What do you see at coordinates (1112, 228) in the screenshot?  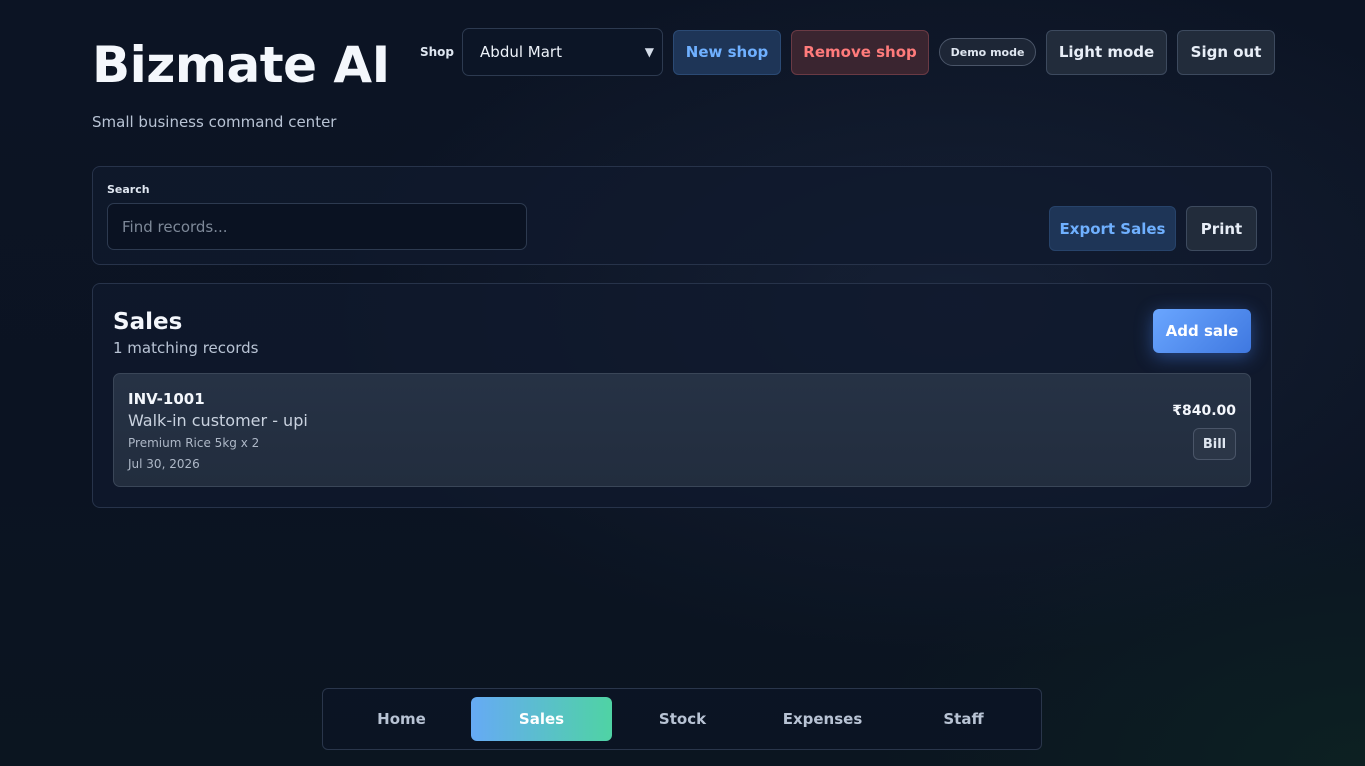 I see `export-sales-button: Export Sales` at bounding box center [1112, 228].